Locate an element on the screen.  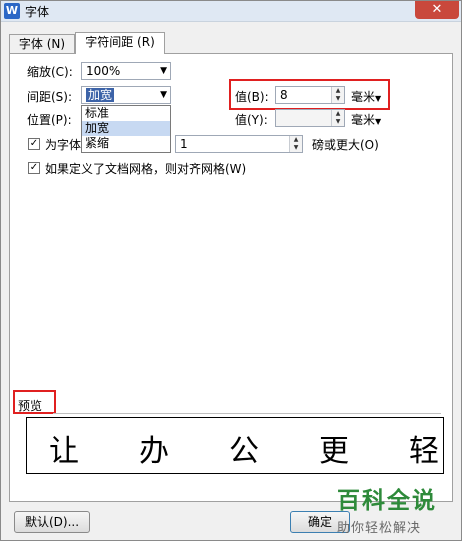
spacing-value: 加宽 is located at coordinates (100, 95).